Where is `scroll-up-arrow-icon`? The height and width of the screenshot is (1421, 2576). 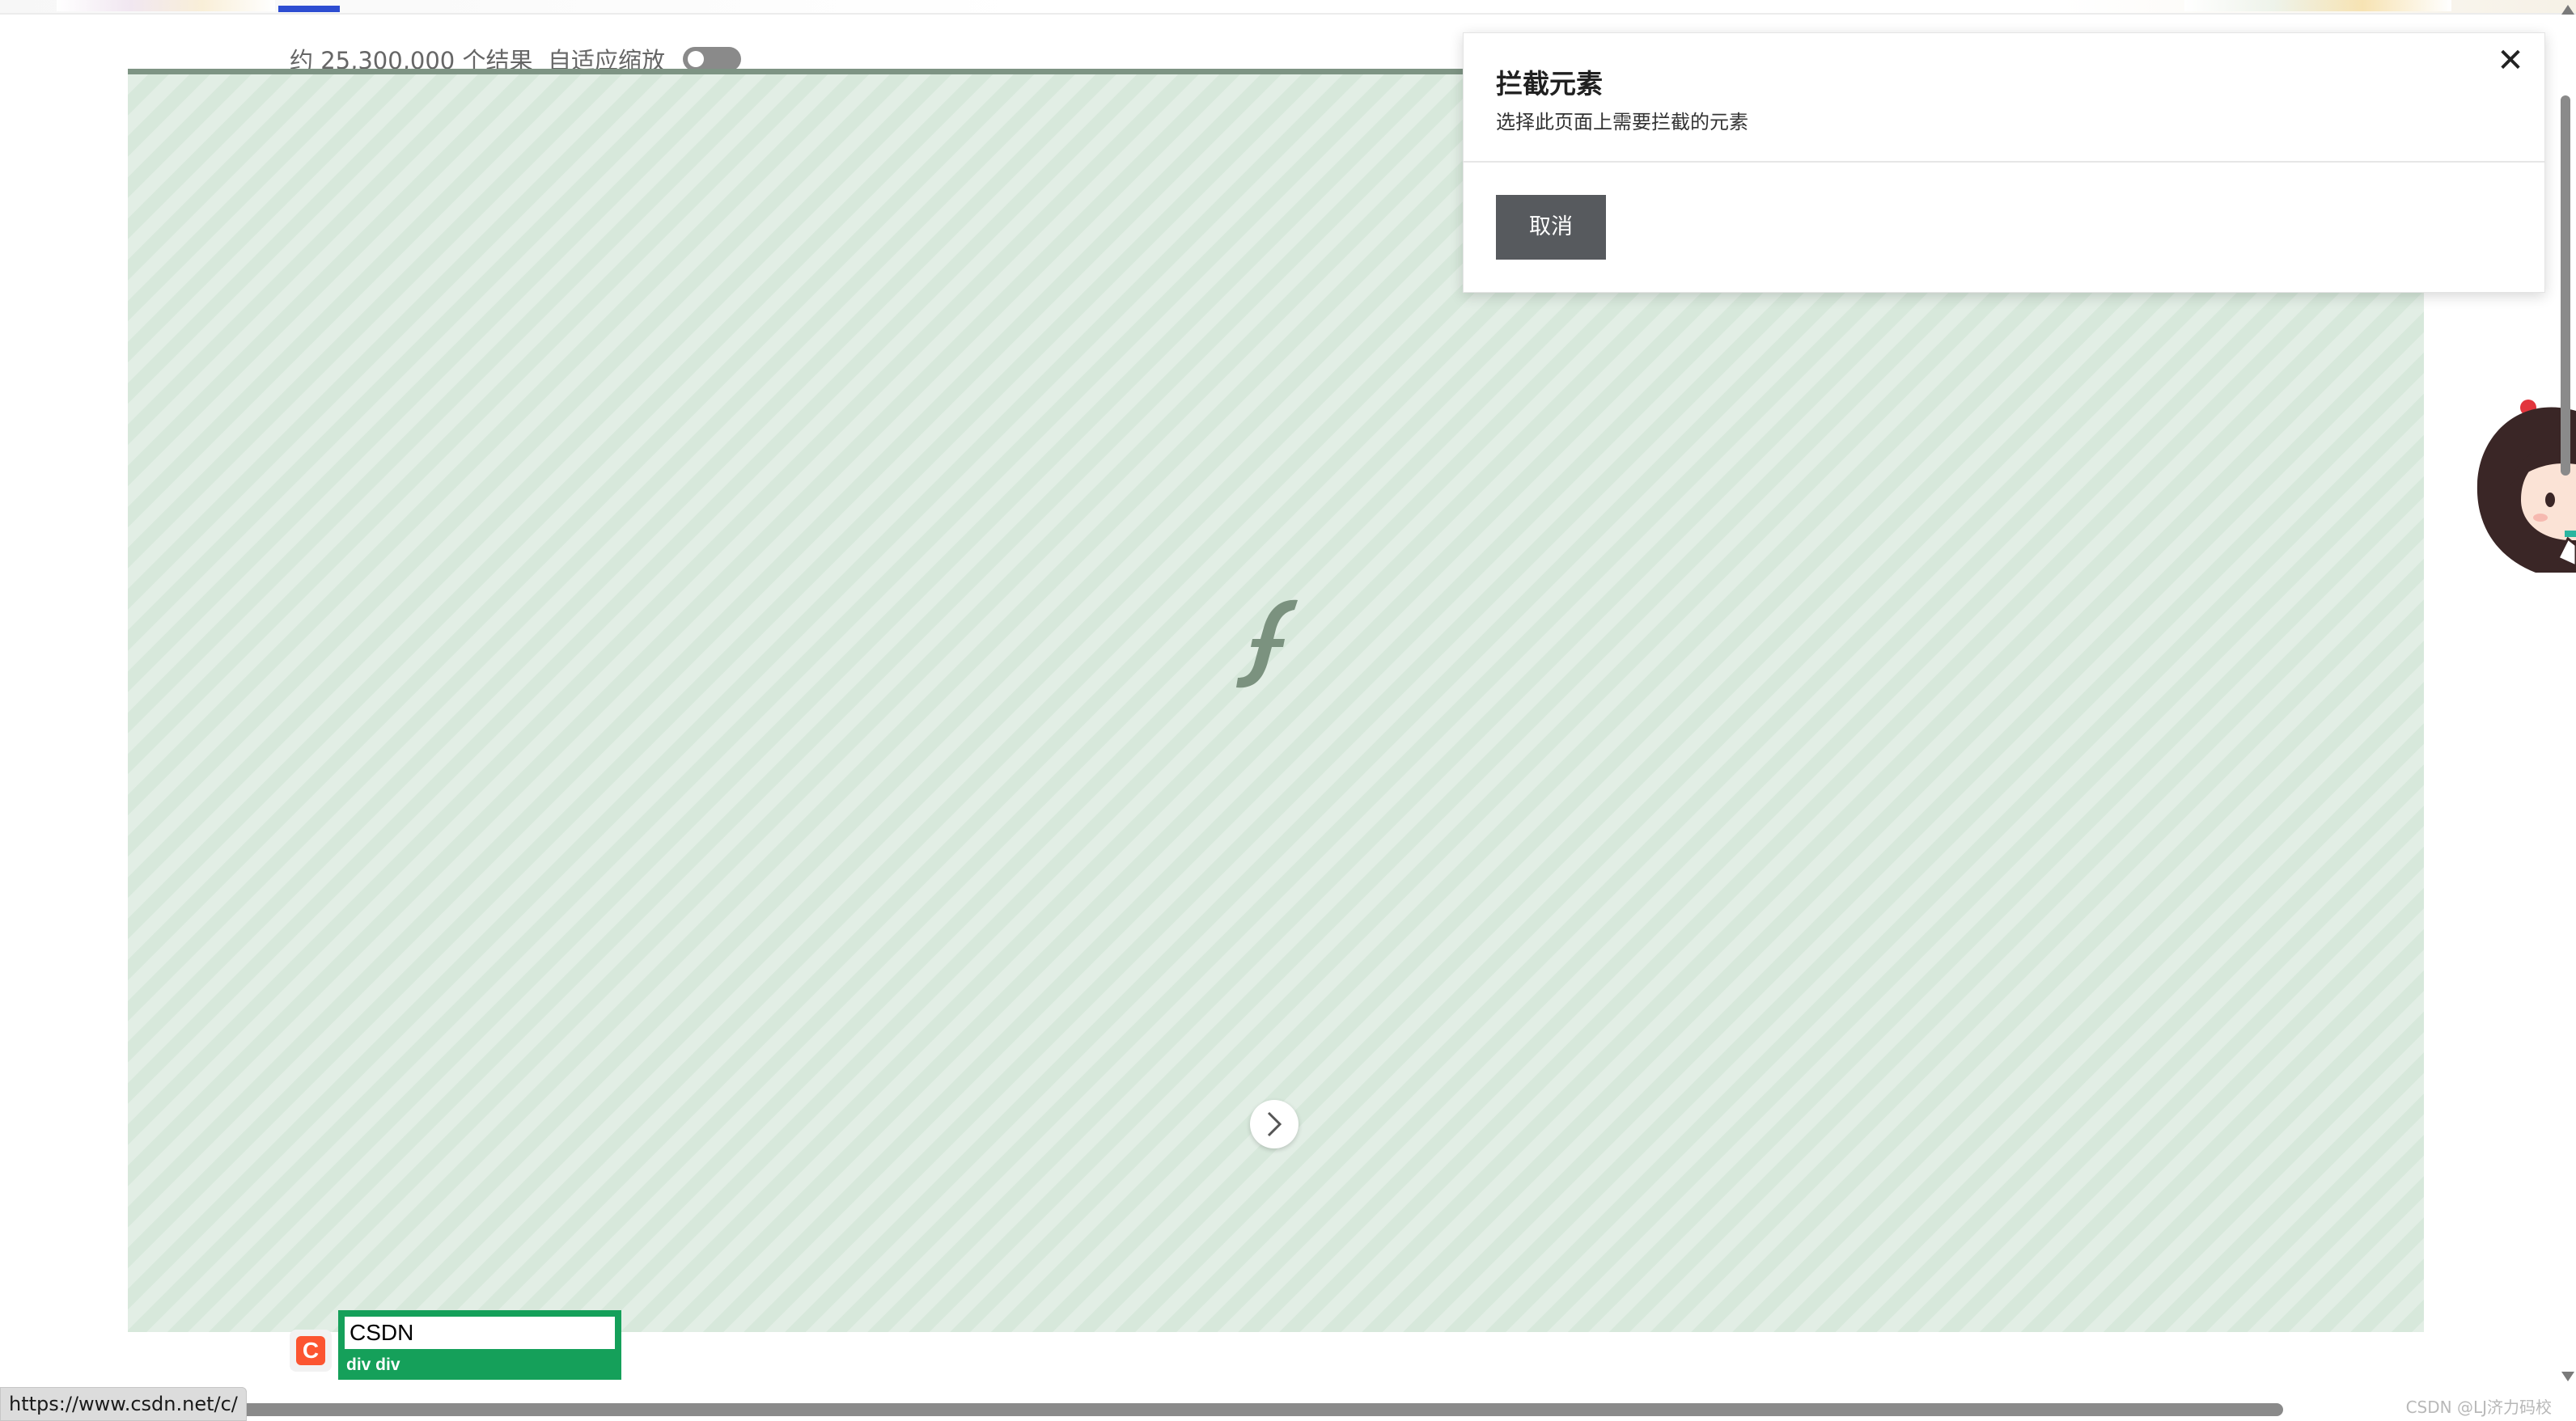
scroll-up-arrow-icon is located at coordinates (2567, 10).